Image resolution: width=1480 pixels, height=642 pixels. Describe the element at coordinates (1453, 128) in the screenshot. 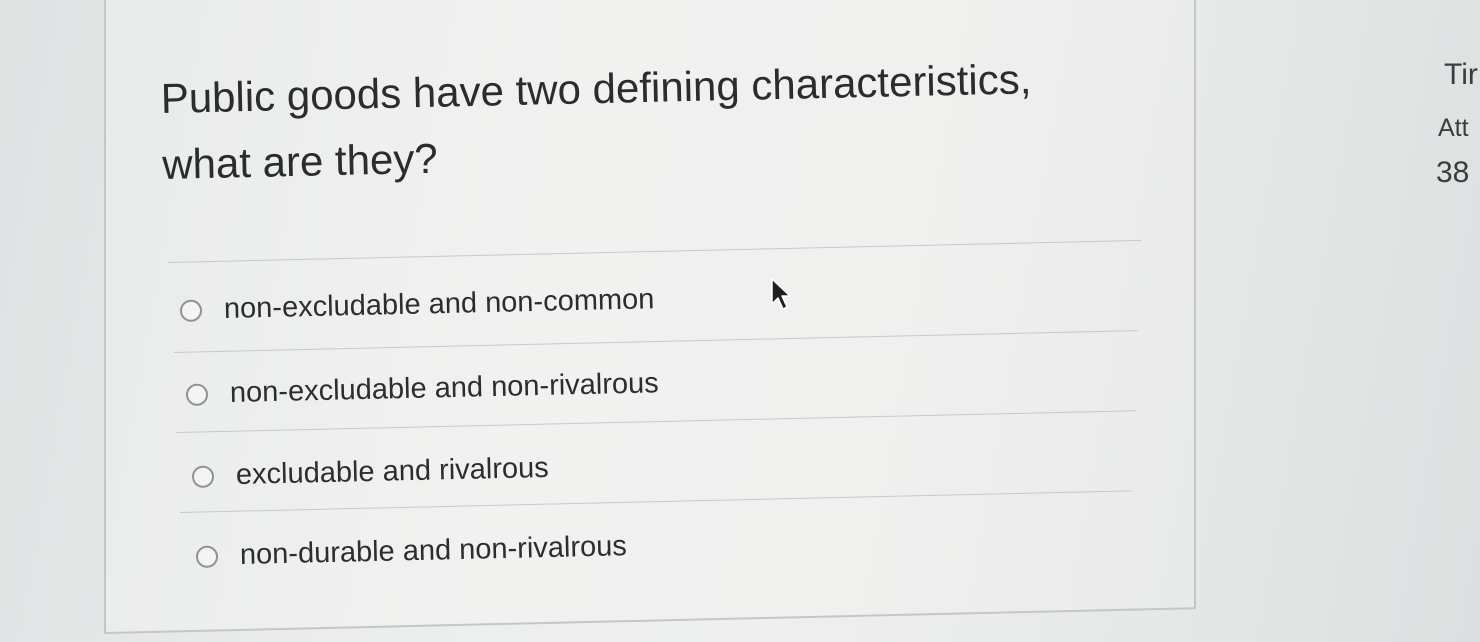

I see `attempt-label: Att` at that location.